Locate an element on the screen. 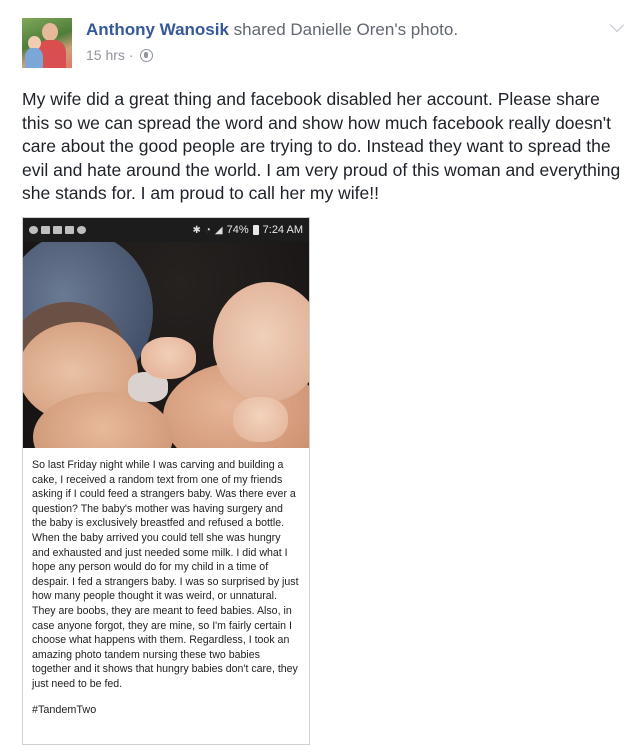  status-time: 7:24 AM is located at coordinates (282, 230).